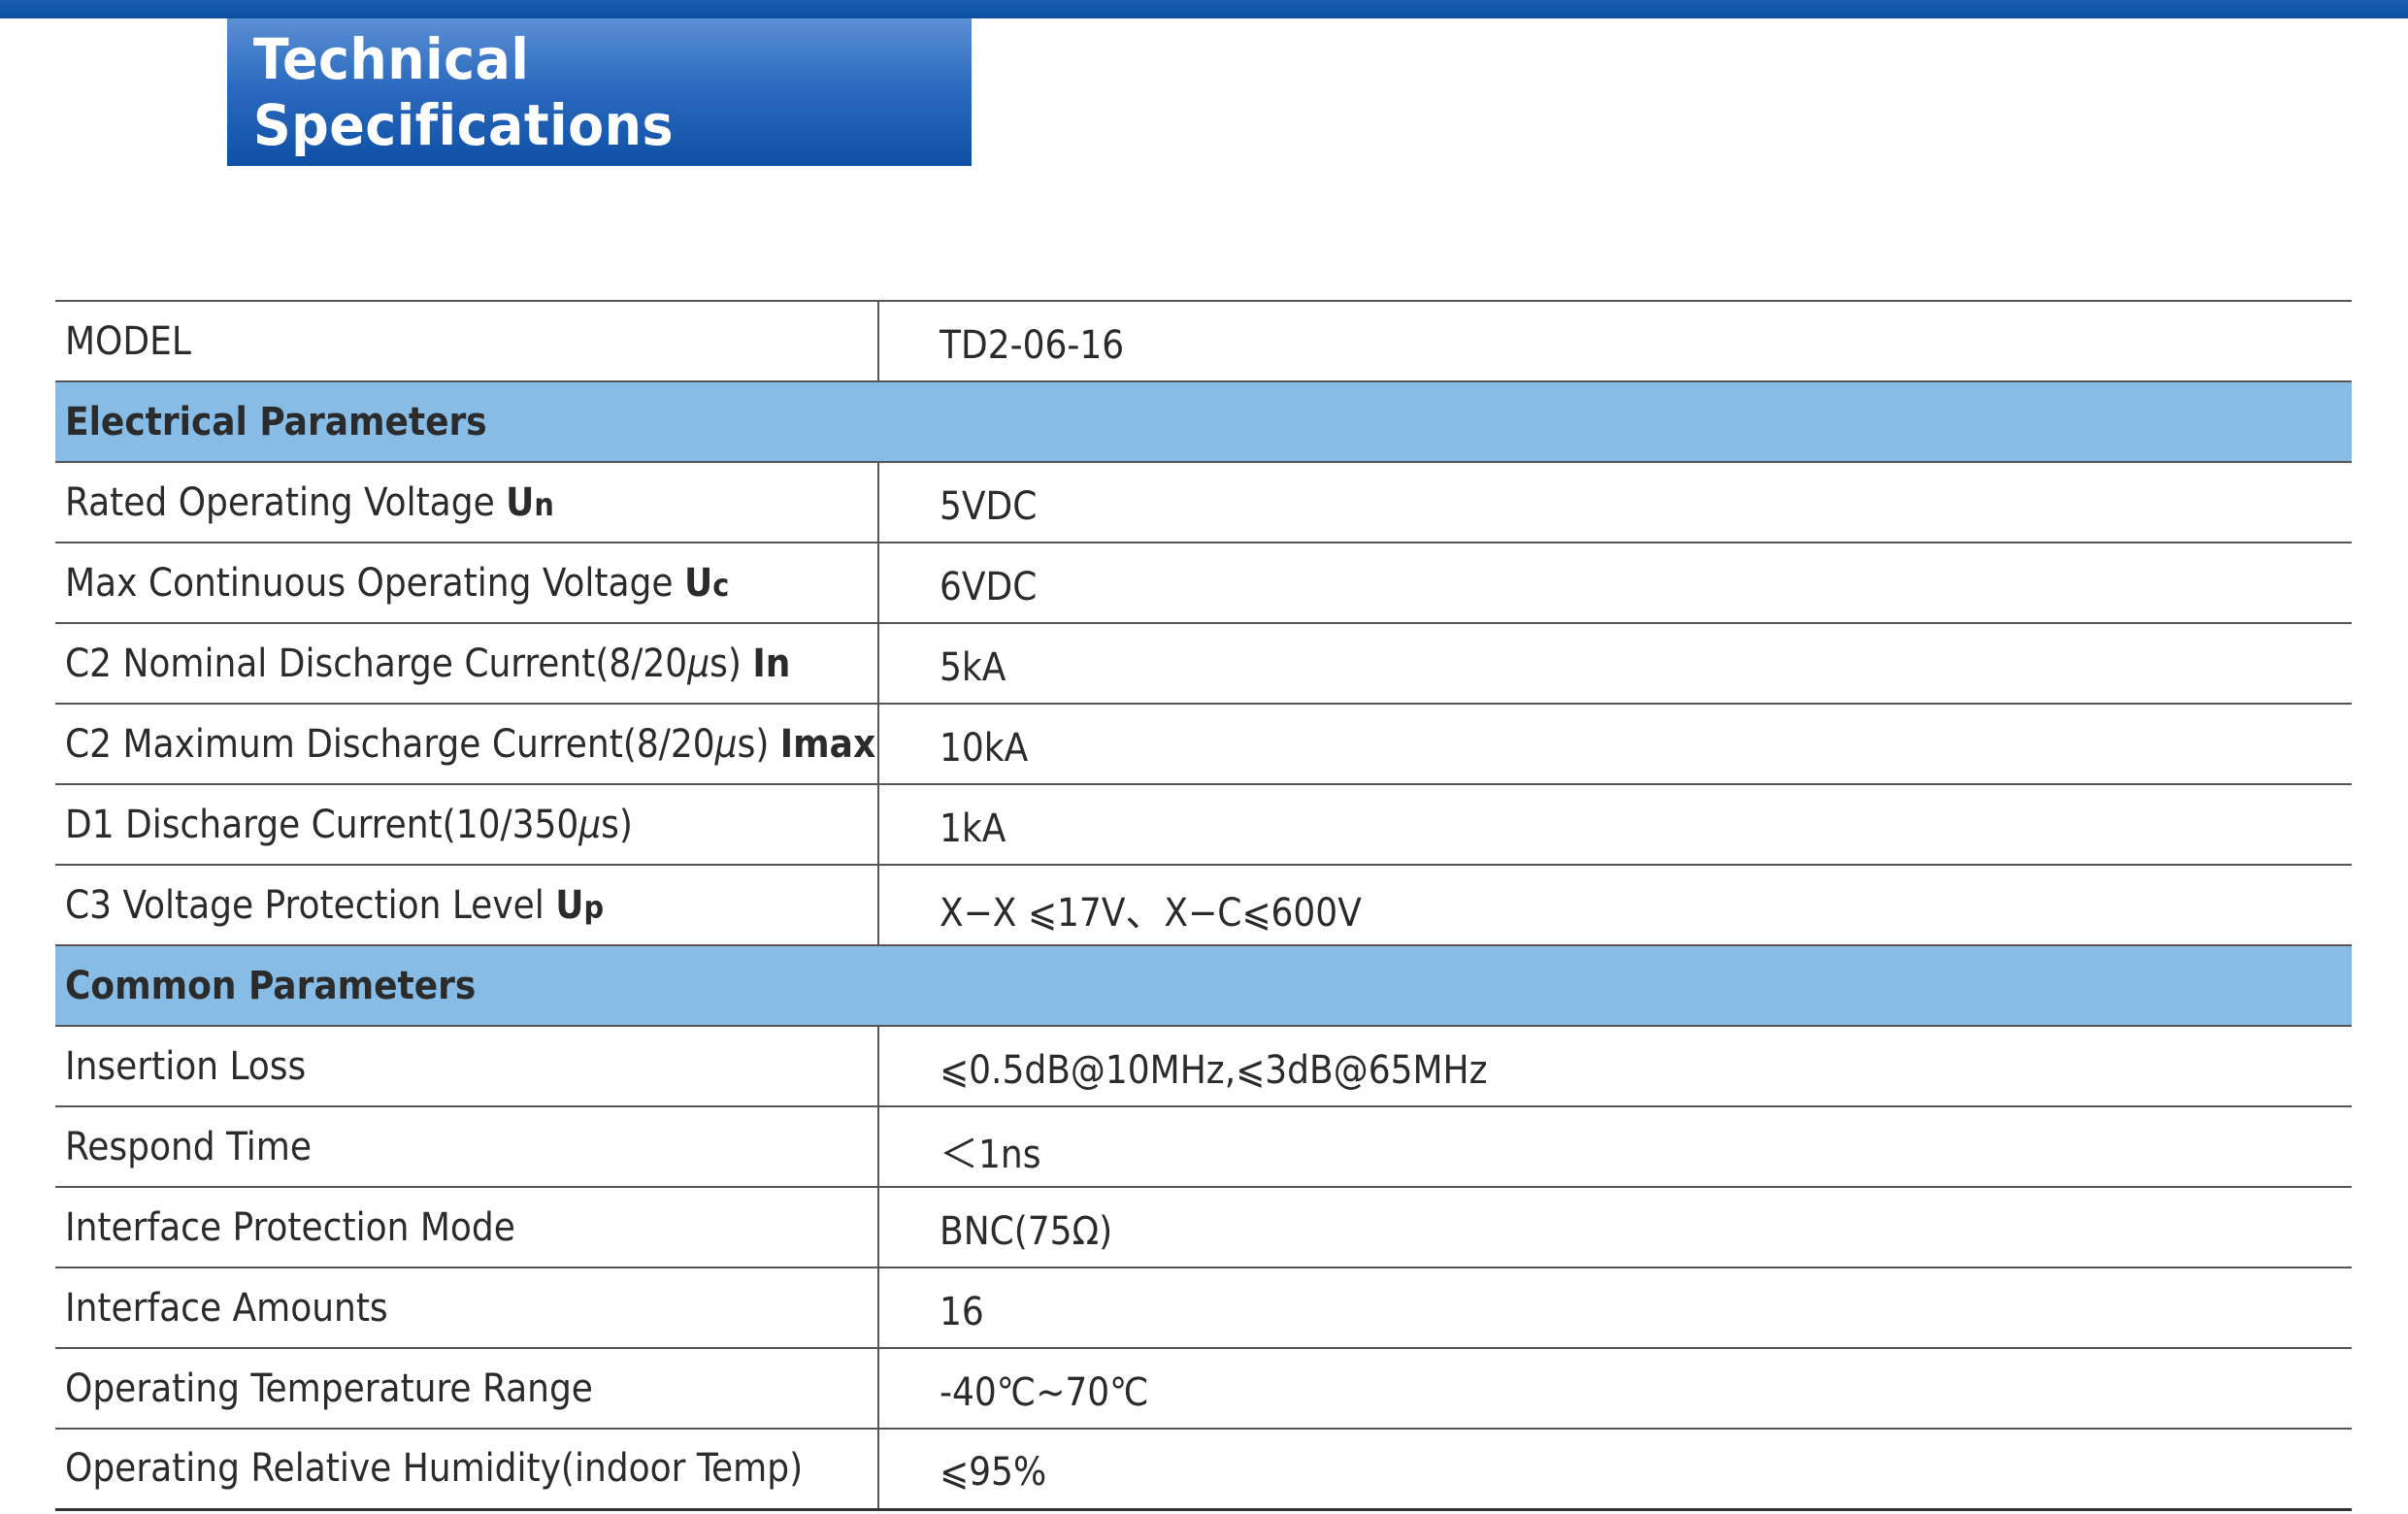 Image resolution: width=2408 pixels, height=1514 pixels. Describe the element at coordinates (467, 1470) in the screenshot. I see `row-label: Operating Relative Humidity(indoor Temp)` at that location.